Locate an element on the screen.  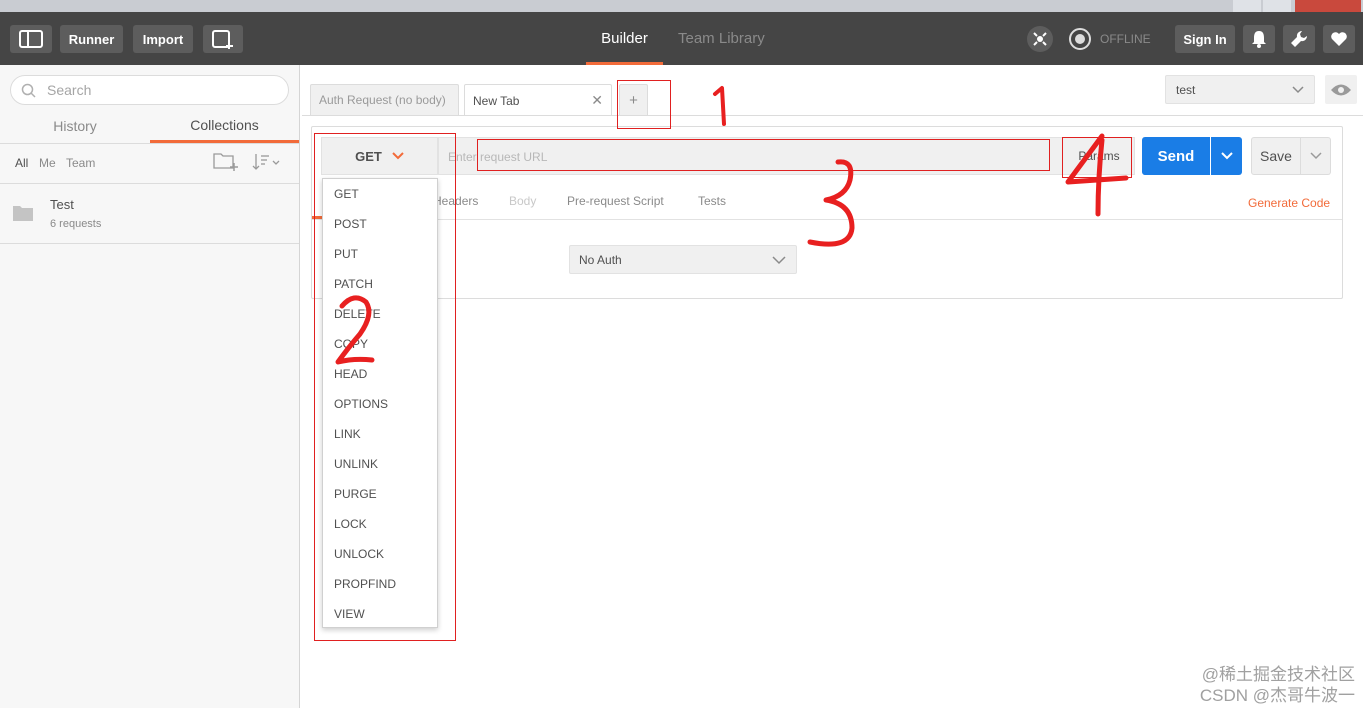
new-window-icon is located at coordinates (222, 39).